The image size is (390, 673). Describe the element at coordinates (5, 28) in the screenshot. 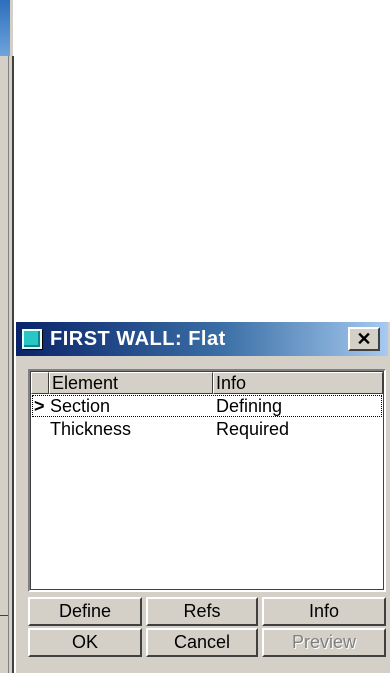

I see `background-titlebar-fragment` at that location.